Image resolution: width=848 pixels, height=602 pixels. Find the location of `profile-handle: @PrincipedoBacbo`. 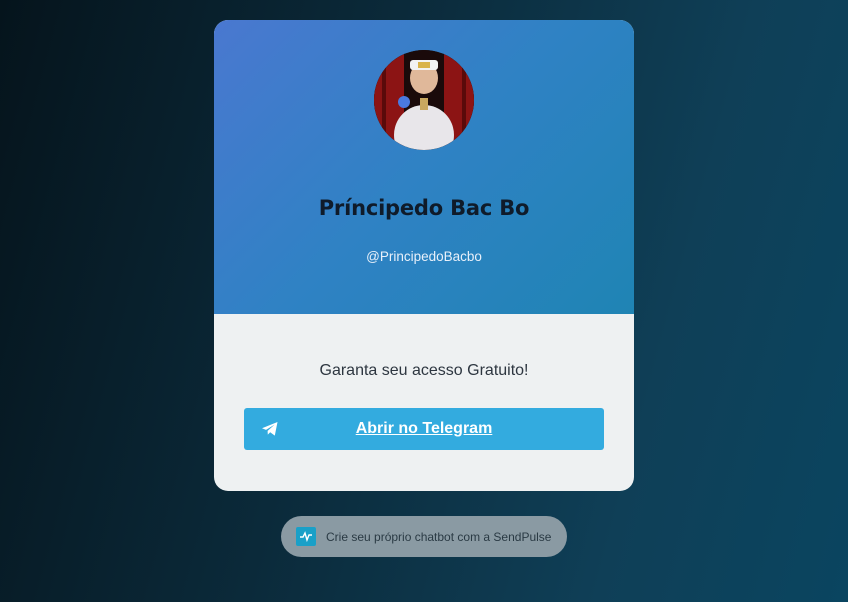

profile-handle: @PrincipedoBacbo is located at coordinates (424, 256).